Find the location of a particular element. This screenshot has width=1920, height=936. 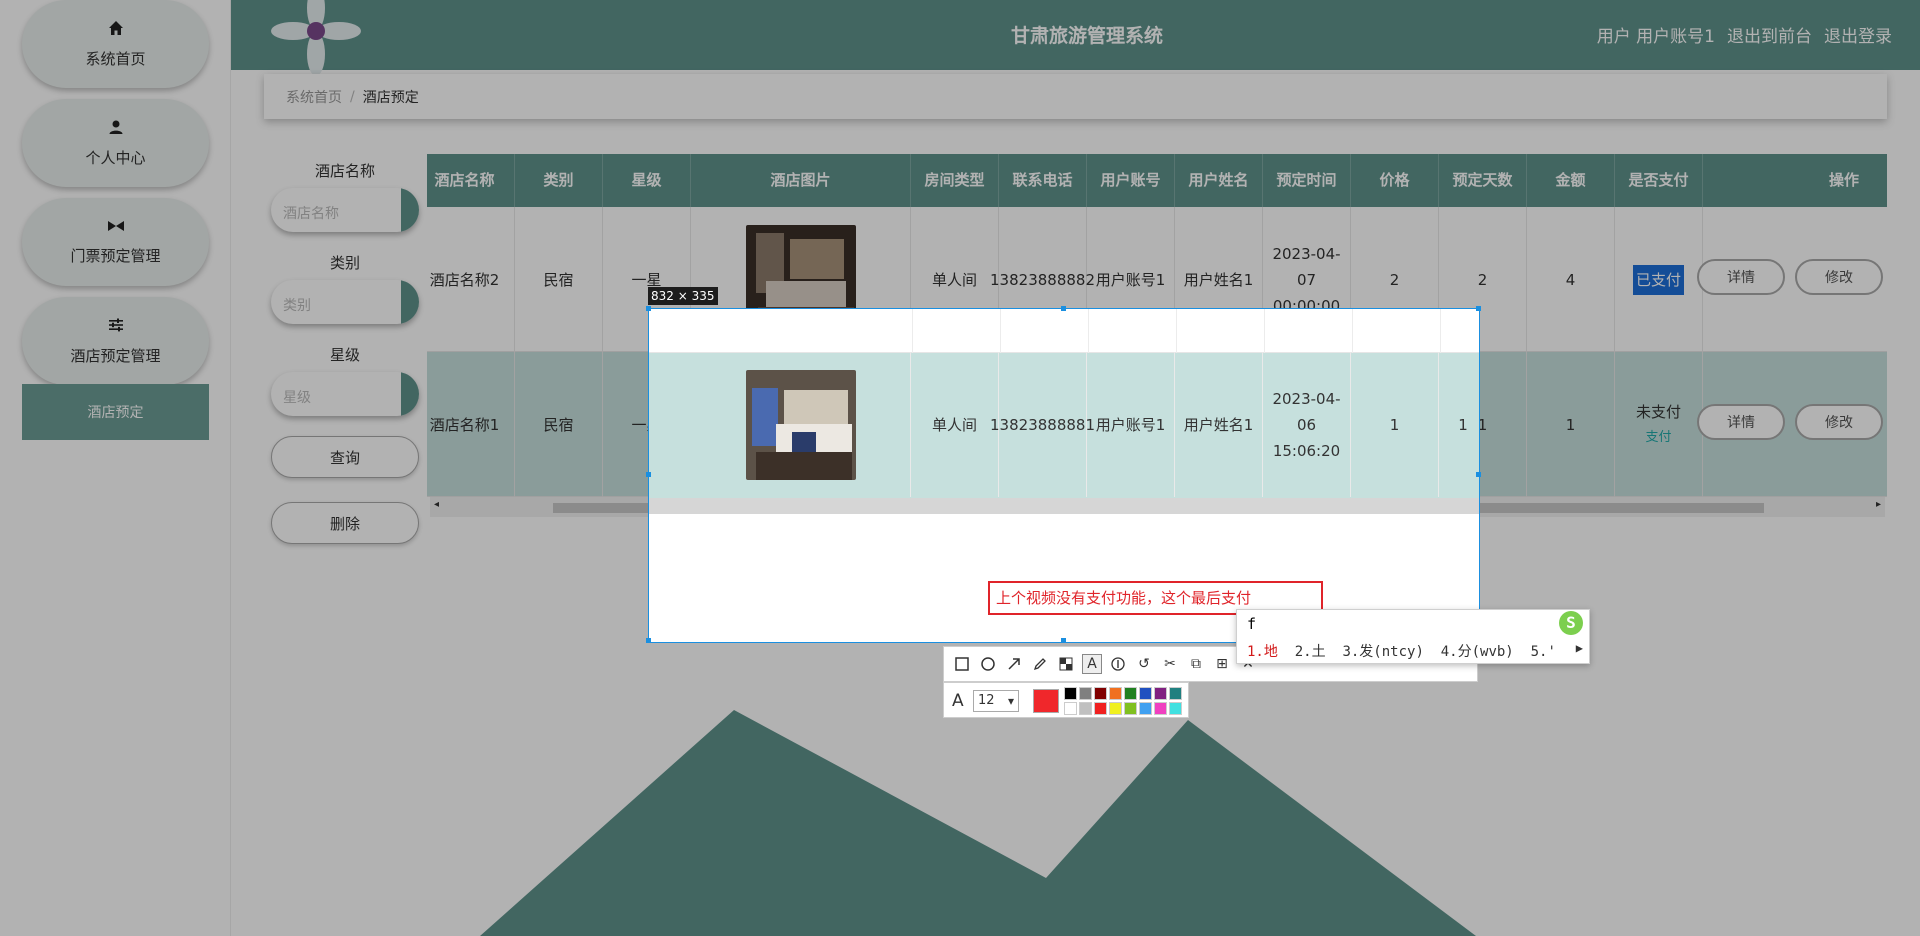

ime-candidate: 3.发(ntcy) is located at coordinates (1382, 652).